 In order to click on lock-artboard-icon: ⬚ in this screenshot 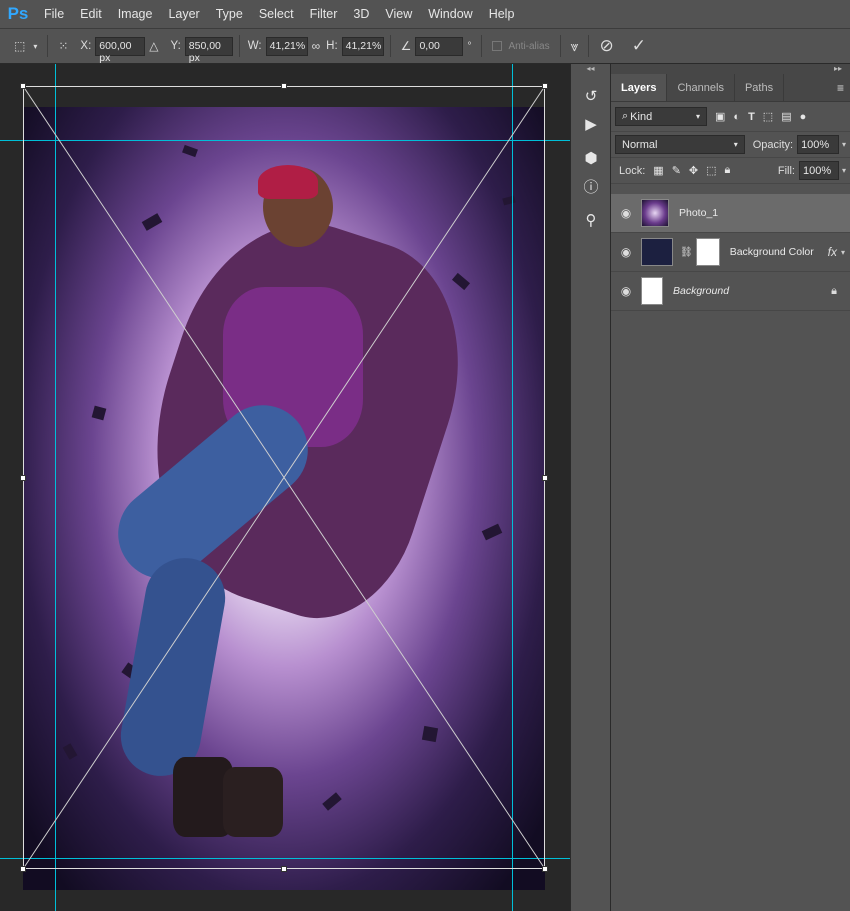, I will do `click(711, 170)`.